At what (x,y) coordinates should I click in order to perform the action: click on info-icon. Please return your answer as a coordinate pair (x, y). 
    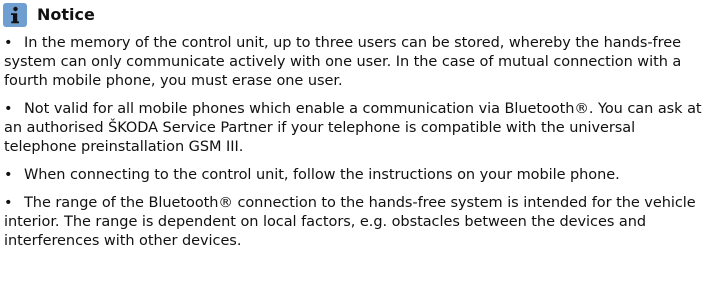
    Looking at the image, I should click on (15, 15).